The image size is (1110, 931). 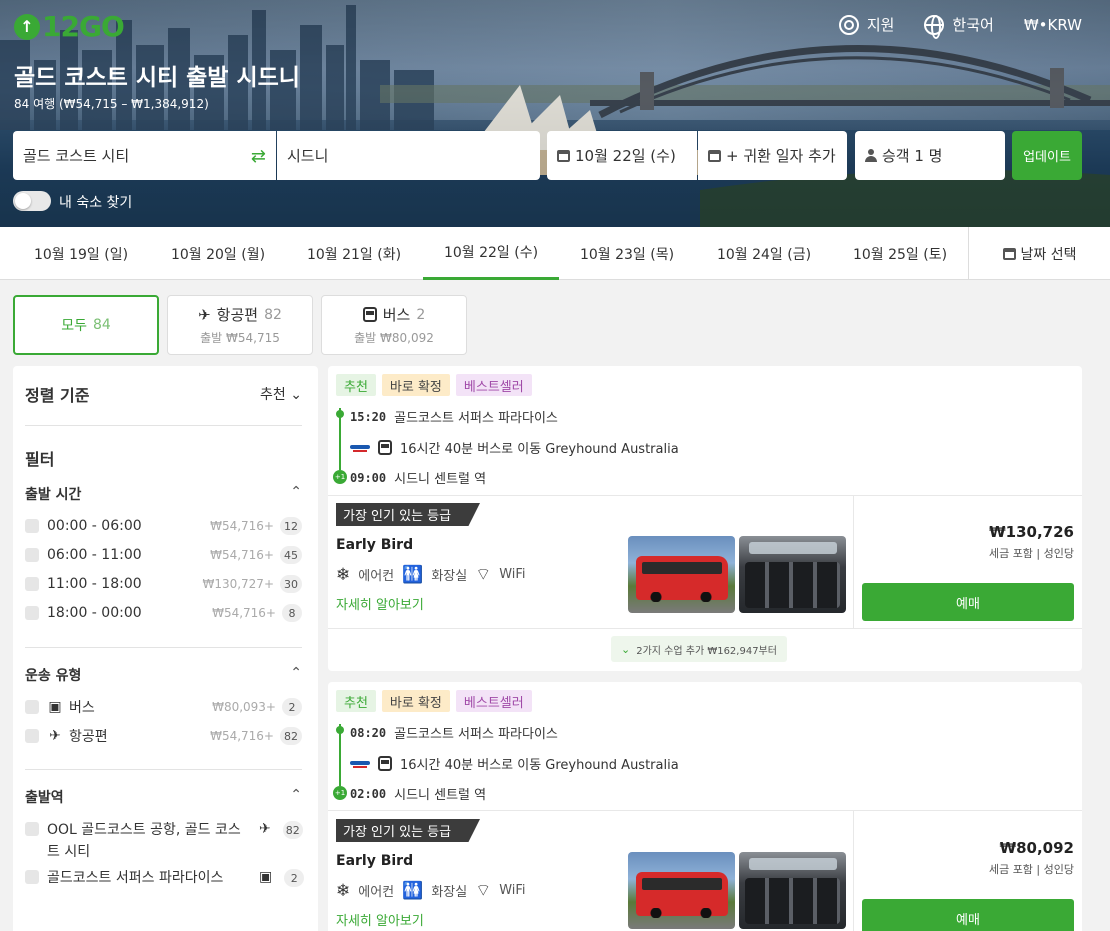 I want to click on return-date-field: + 귀환 일자 추가, so click(x=772, y=155).